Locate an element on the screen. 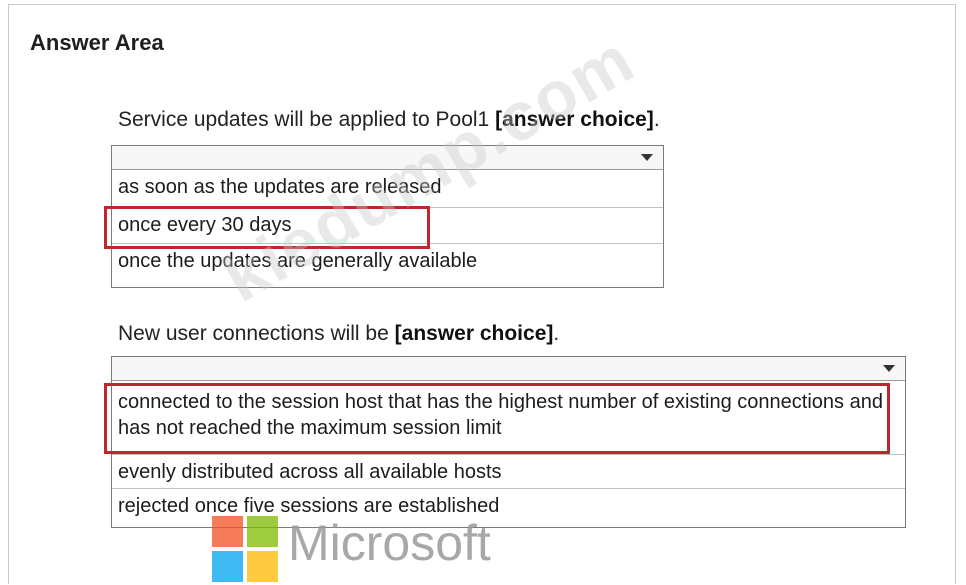  question-1-option-3: once the updates are generally available is located at coordinates (387, 265).